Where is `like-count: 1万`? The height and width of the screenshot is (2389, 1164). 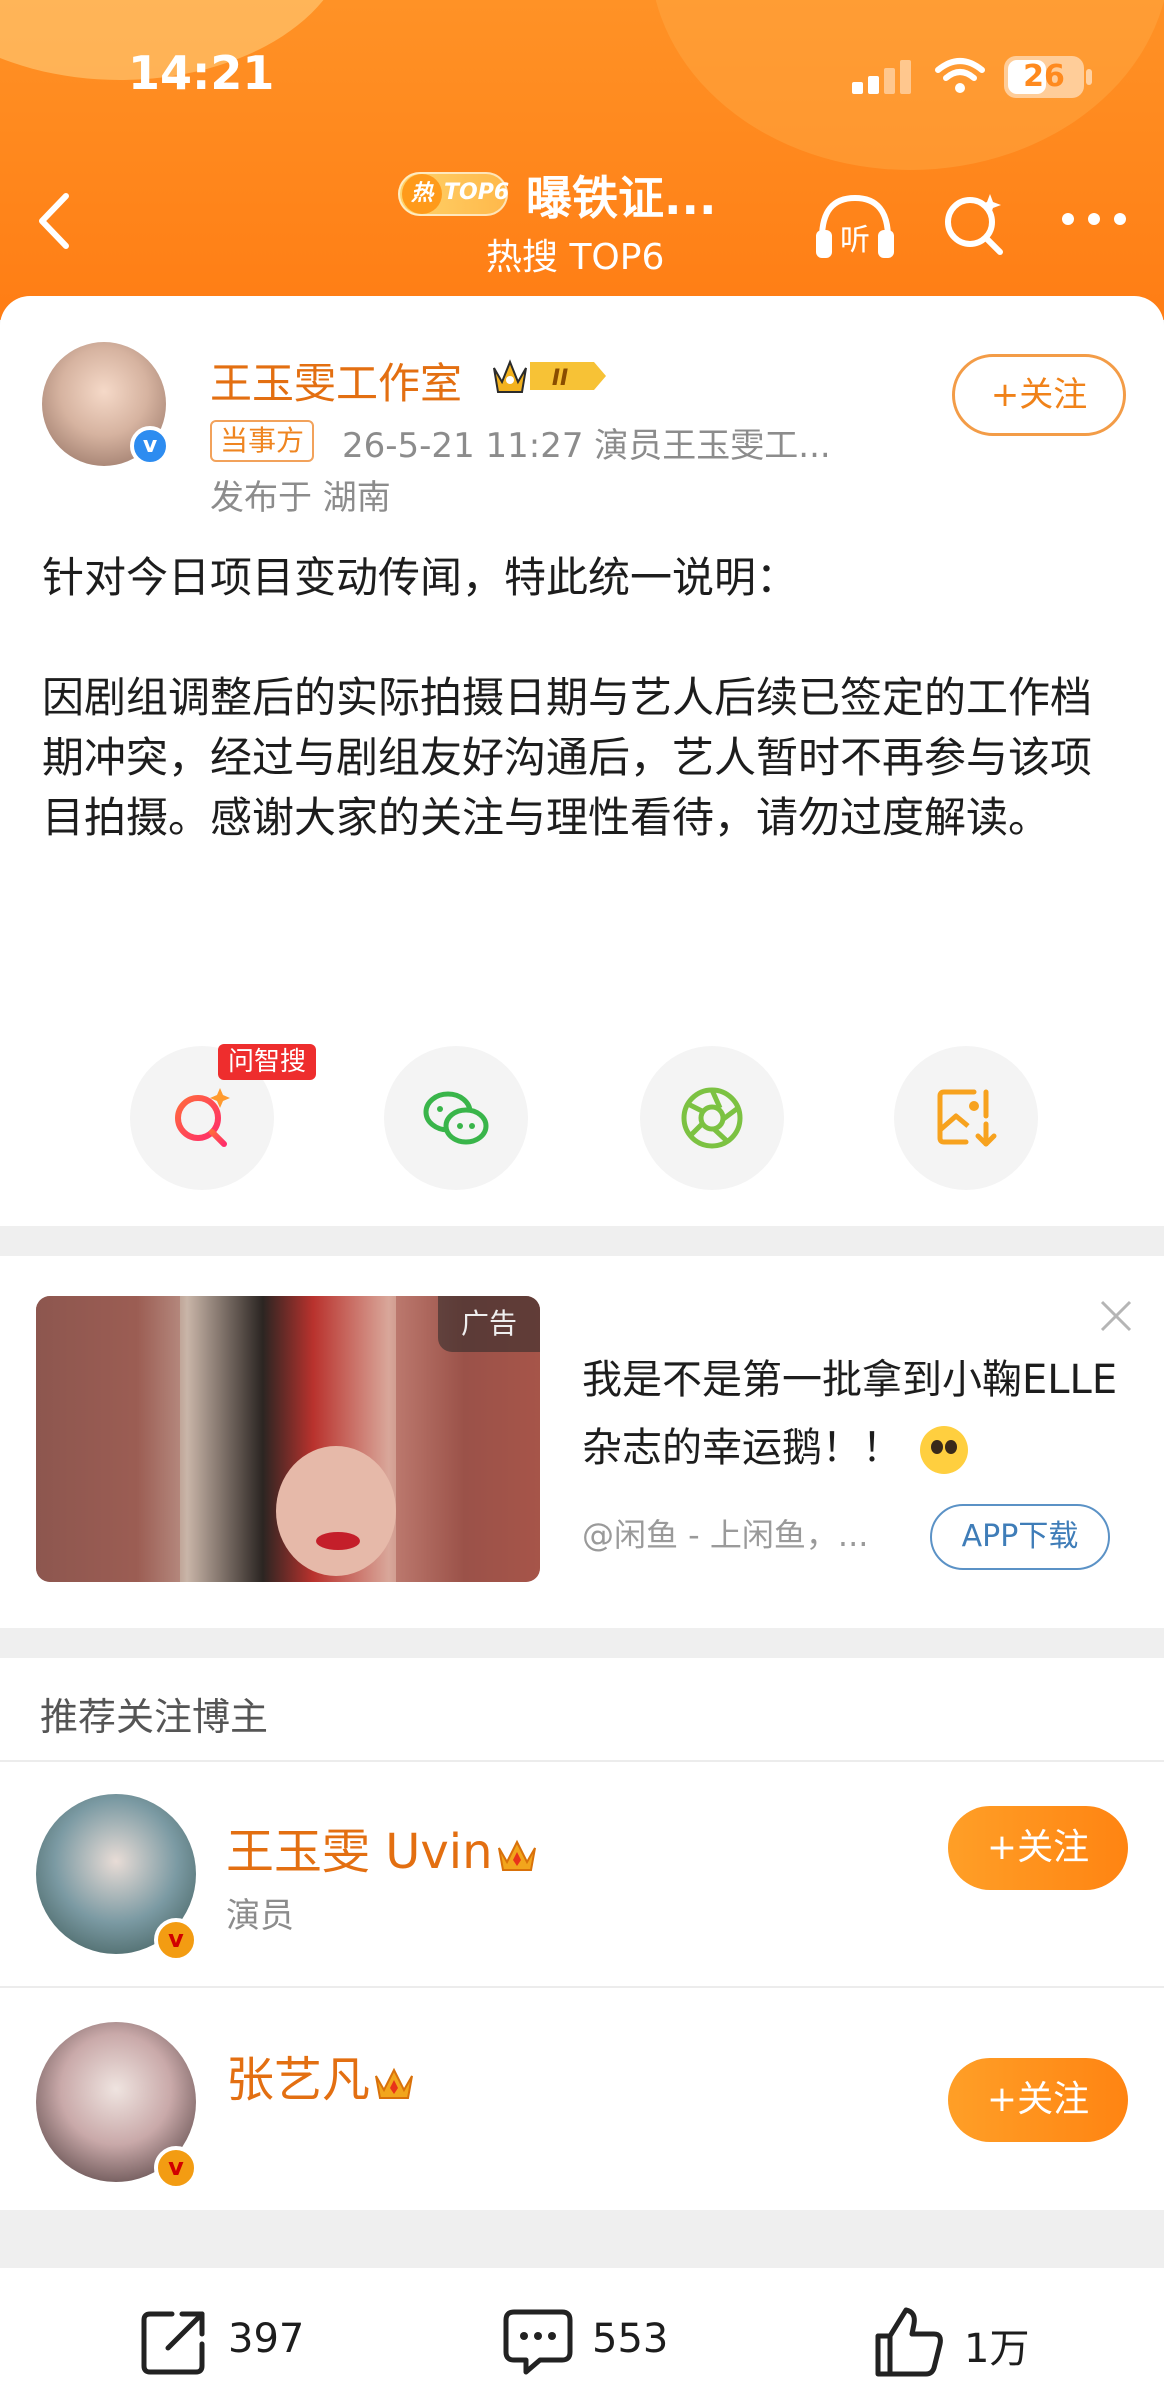 like-count: 1万 is located at coordinates (997, 2349).